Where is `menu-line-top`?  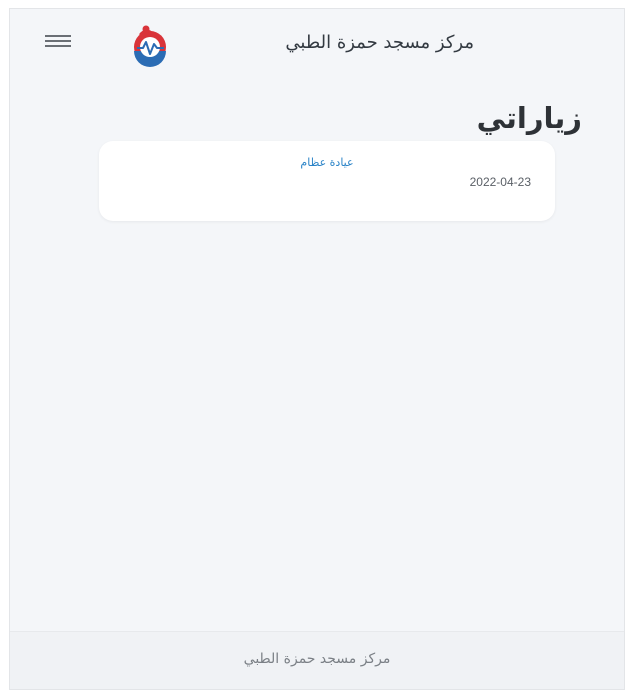
menu-line-top is located at coordinates (58, 36).